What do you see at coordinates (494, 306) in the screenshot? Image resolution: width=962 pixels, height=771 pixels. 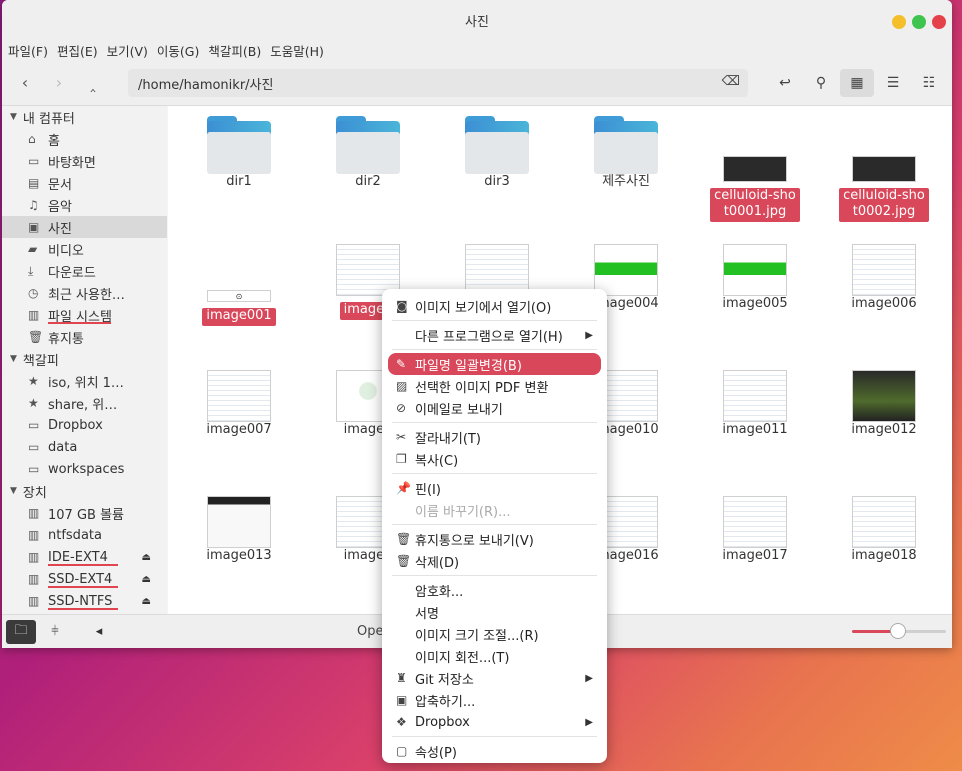 I see `context-menu-item: ◙ 이미지 보기에서 열기(O)` at bounding box center [494, 306].